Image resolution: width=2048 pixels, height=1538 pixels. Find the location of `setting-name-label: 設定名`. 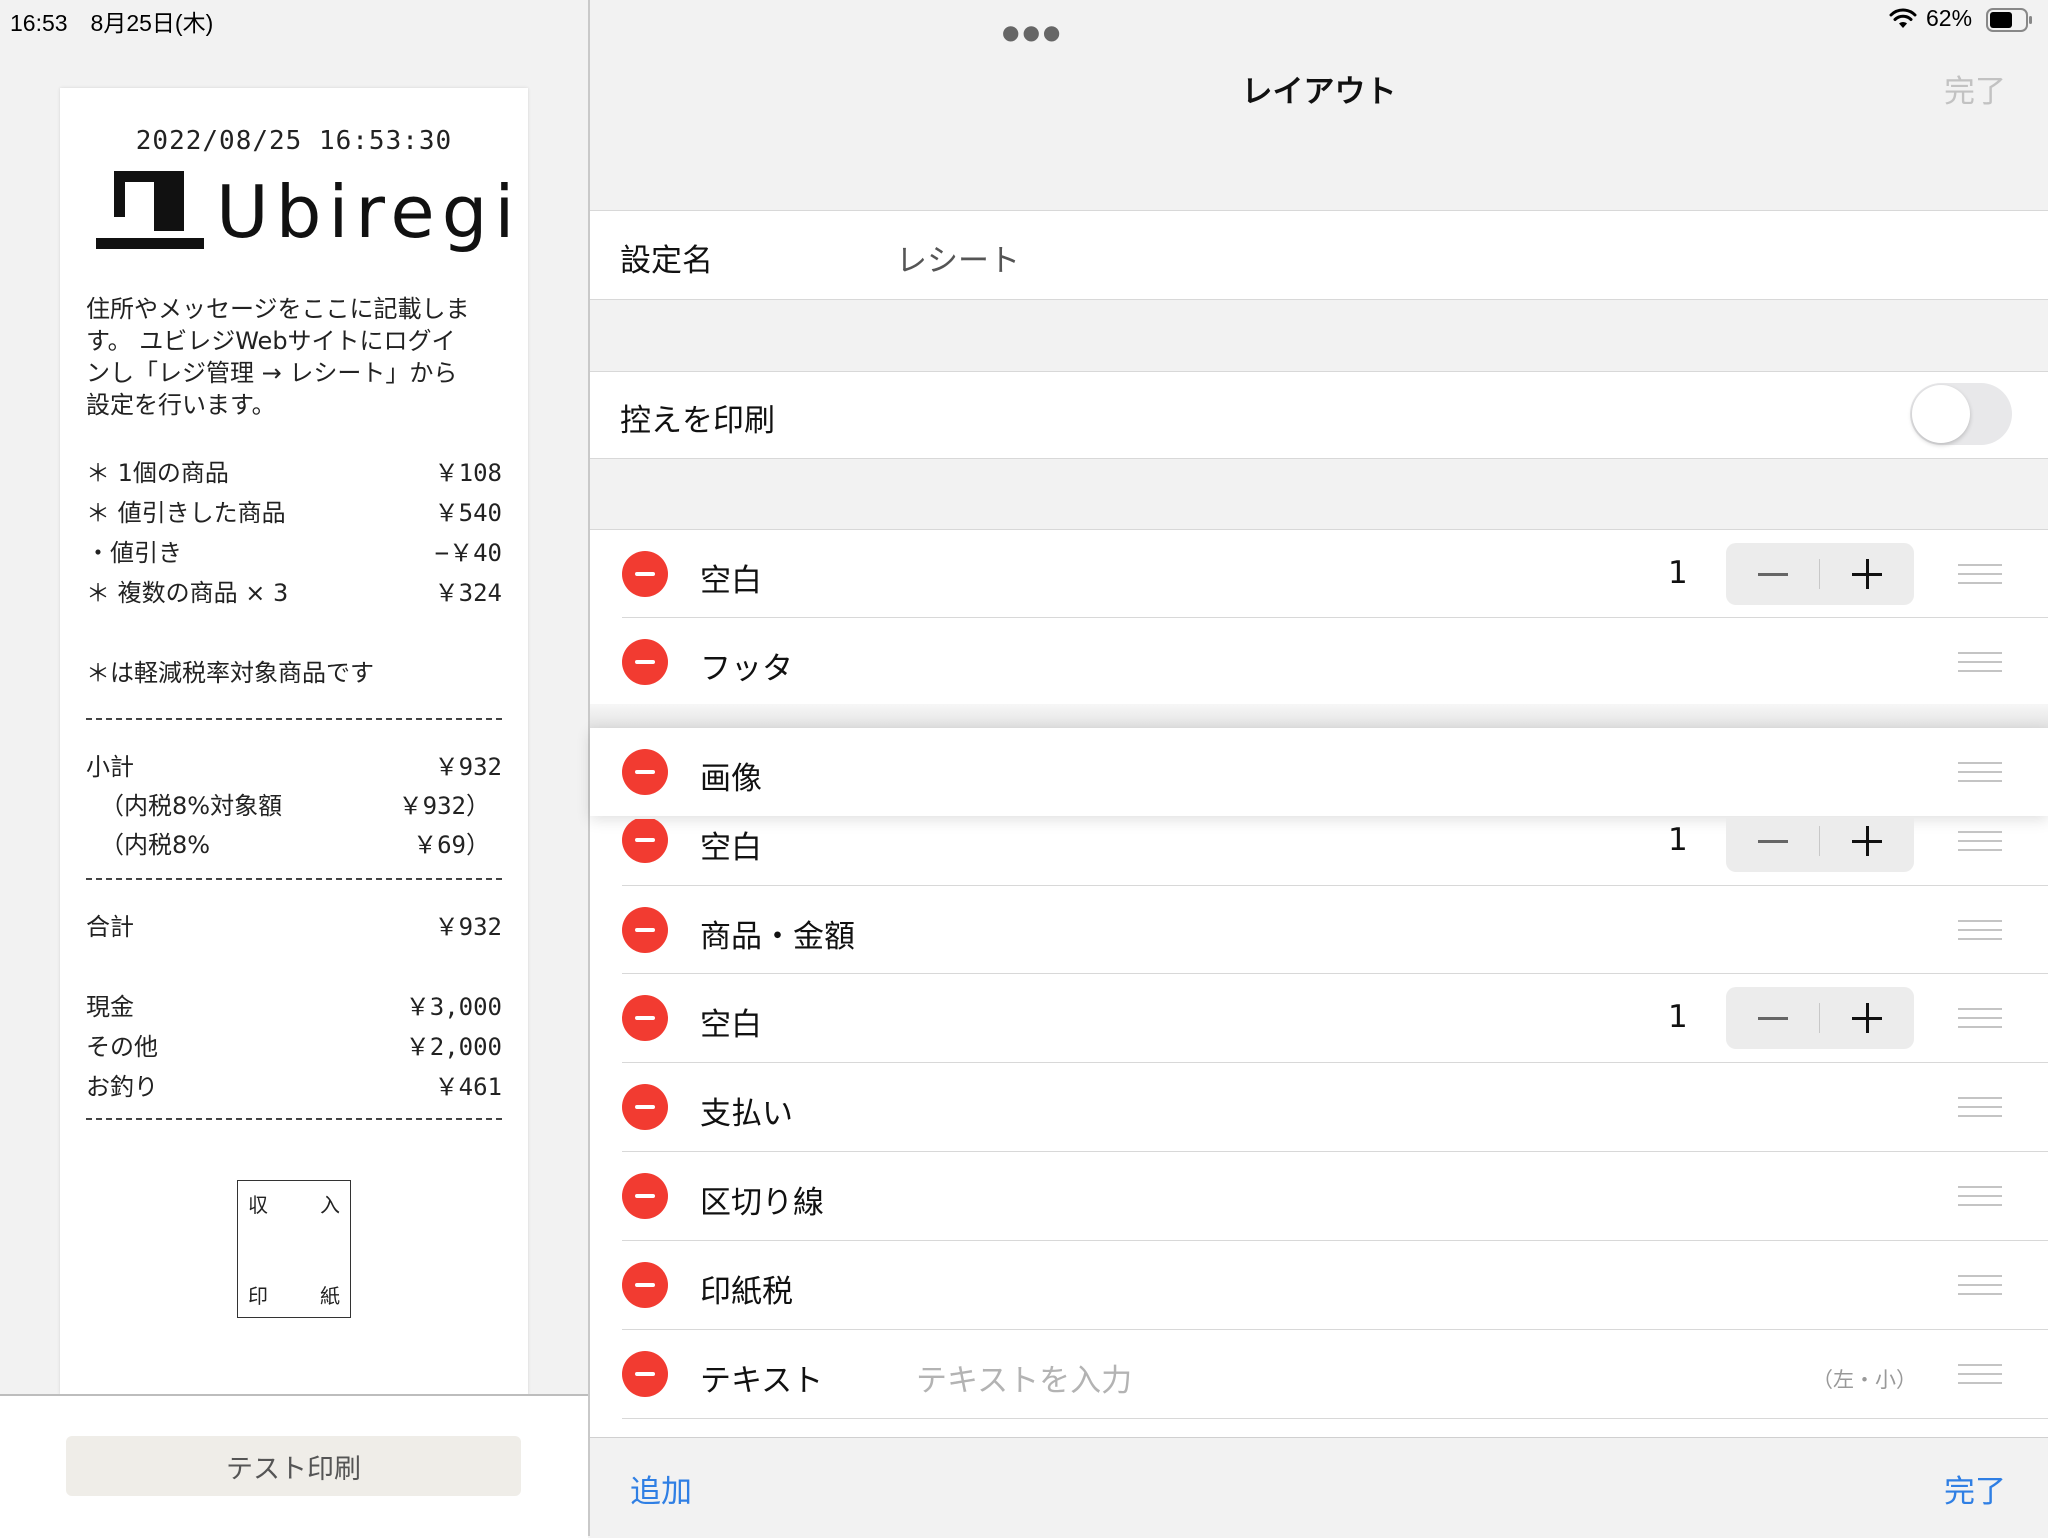

setting-name-label: 設定名 is located at coordinates (666, 261).